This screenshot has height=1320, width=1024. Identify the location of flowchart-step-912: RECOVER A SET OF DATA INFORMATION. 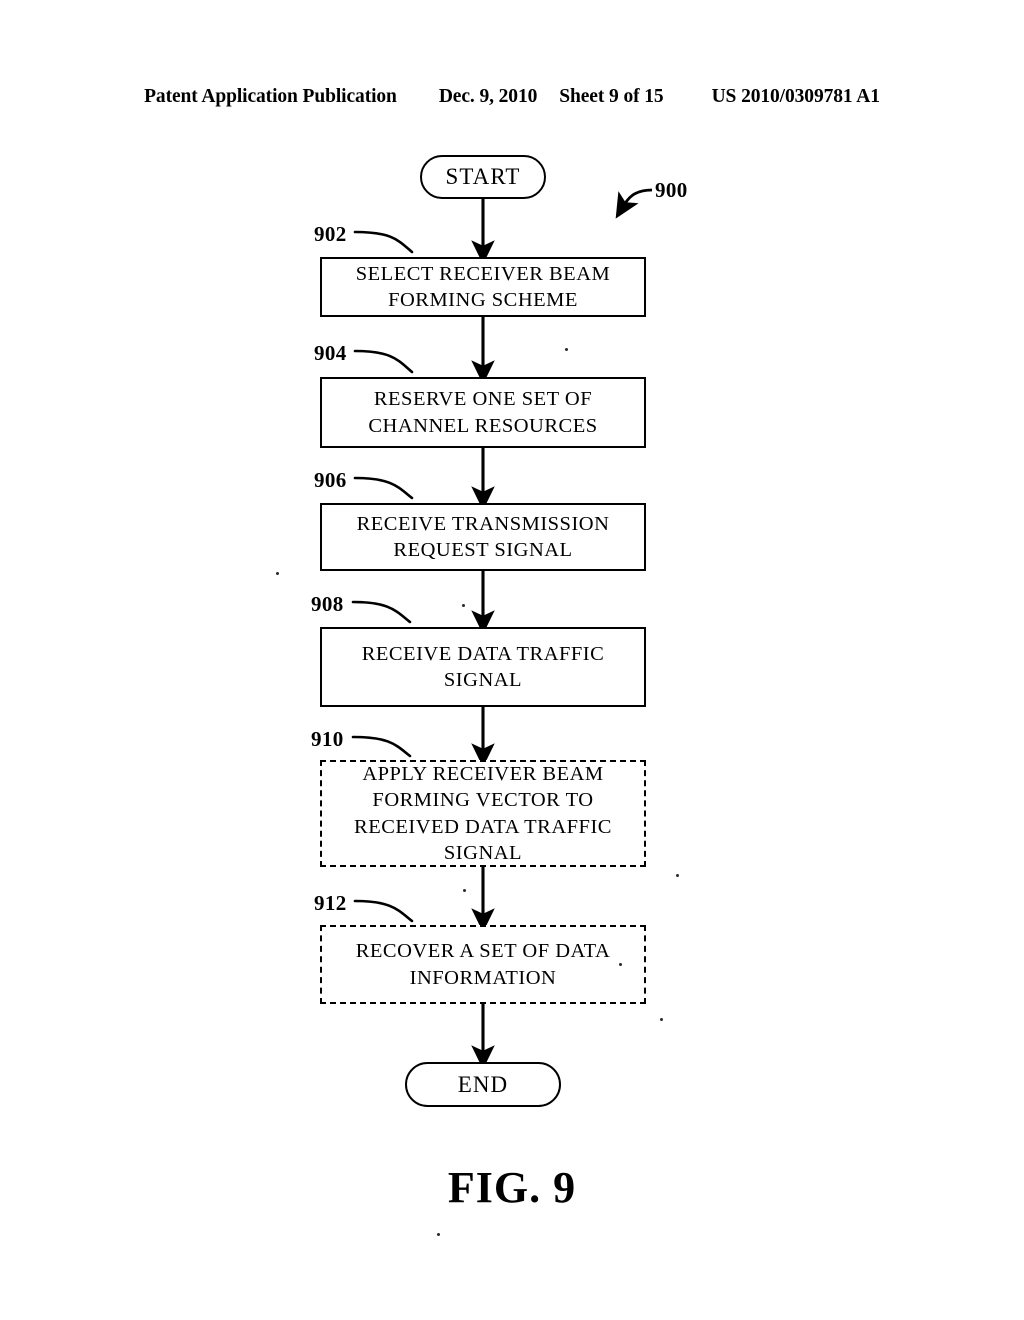
(483, 964).